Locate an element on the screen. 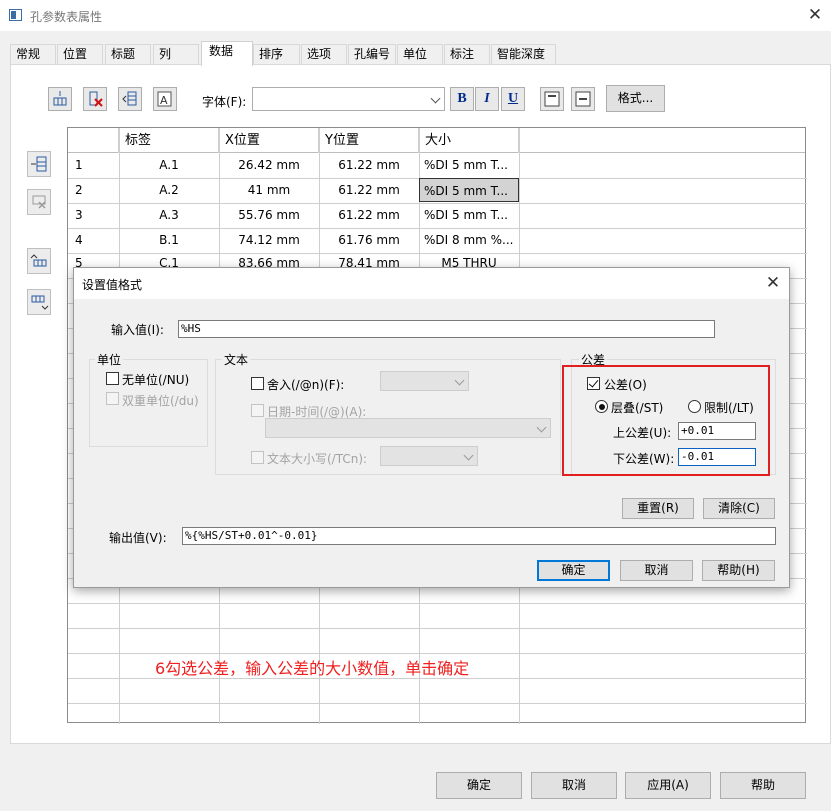  datetime-select is located at coordinates (408, 428).